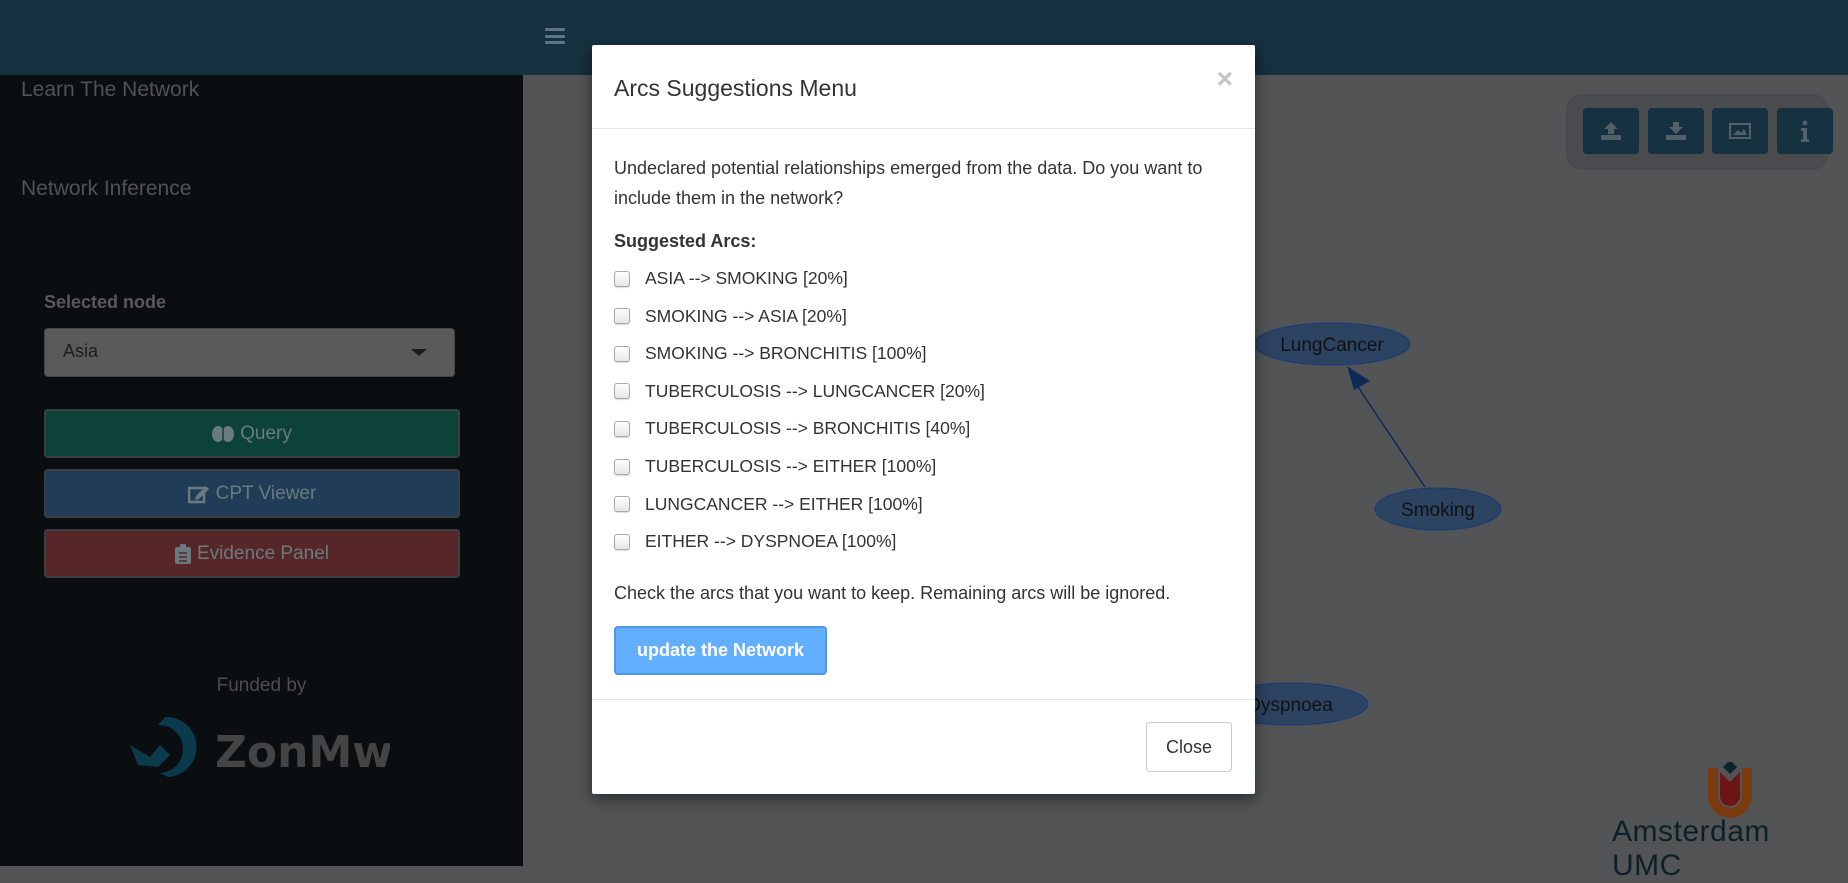 This screenshot has height=883, width=1848. I want to click on arc-label: SMOKING --> ASIA [20%], so click(746, 315).